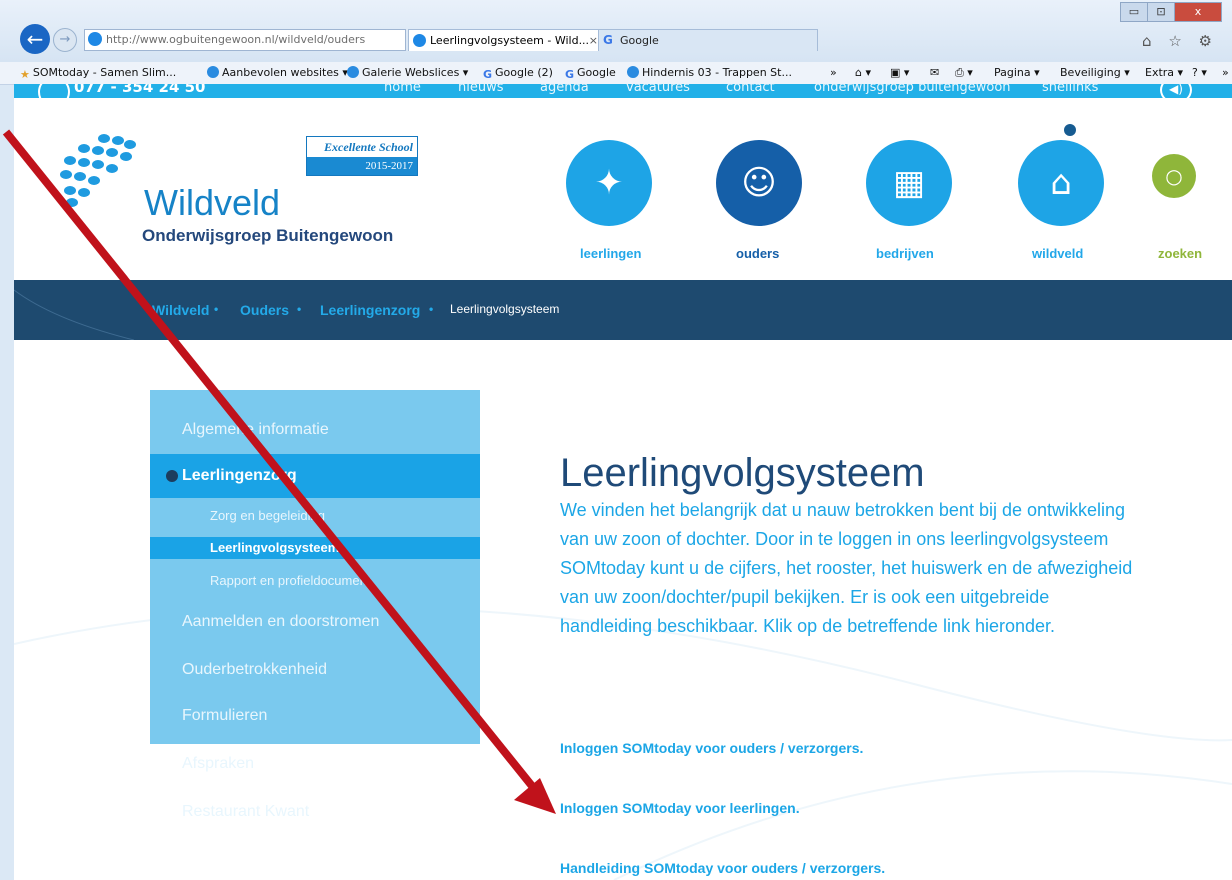 This screenshot has height=880, width=1232. Describe the element at coordinates (362, 166) in the screenshot. I see `badge-years: 2015-2017` at that location.